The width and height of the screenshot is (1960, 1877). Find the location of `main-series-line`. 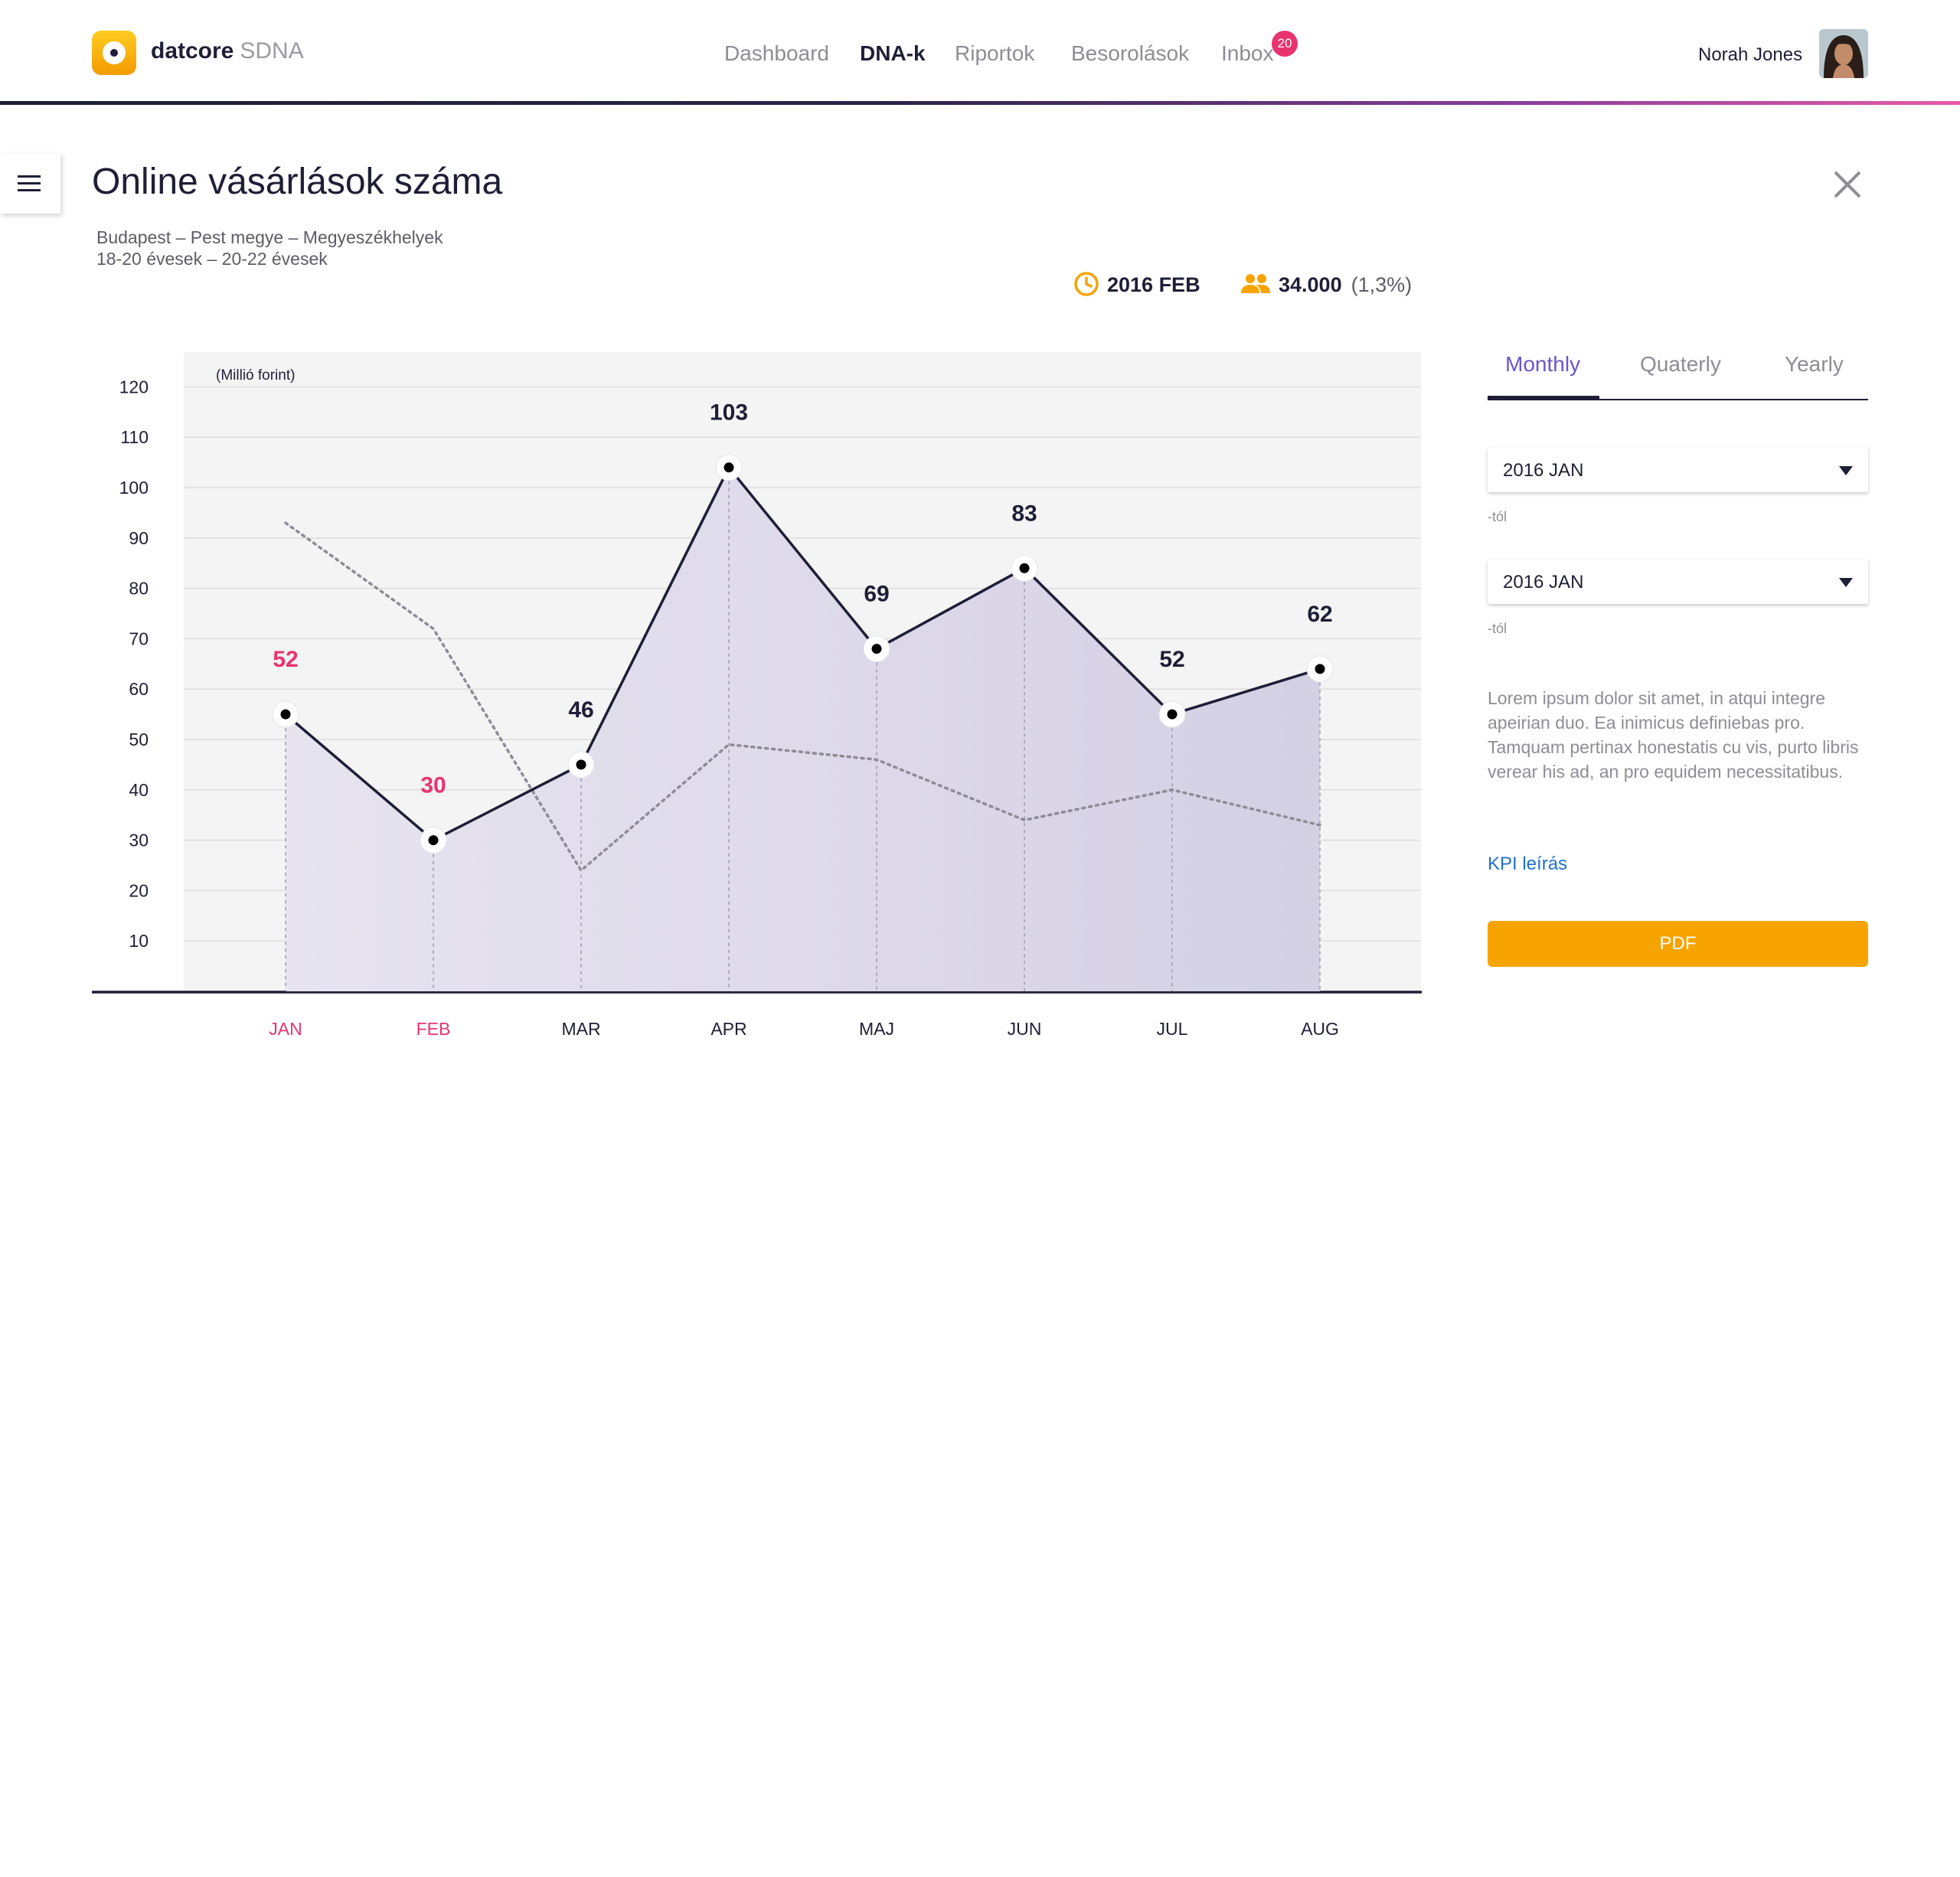

main-series-line is located at coordinates (802, 653).